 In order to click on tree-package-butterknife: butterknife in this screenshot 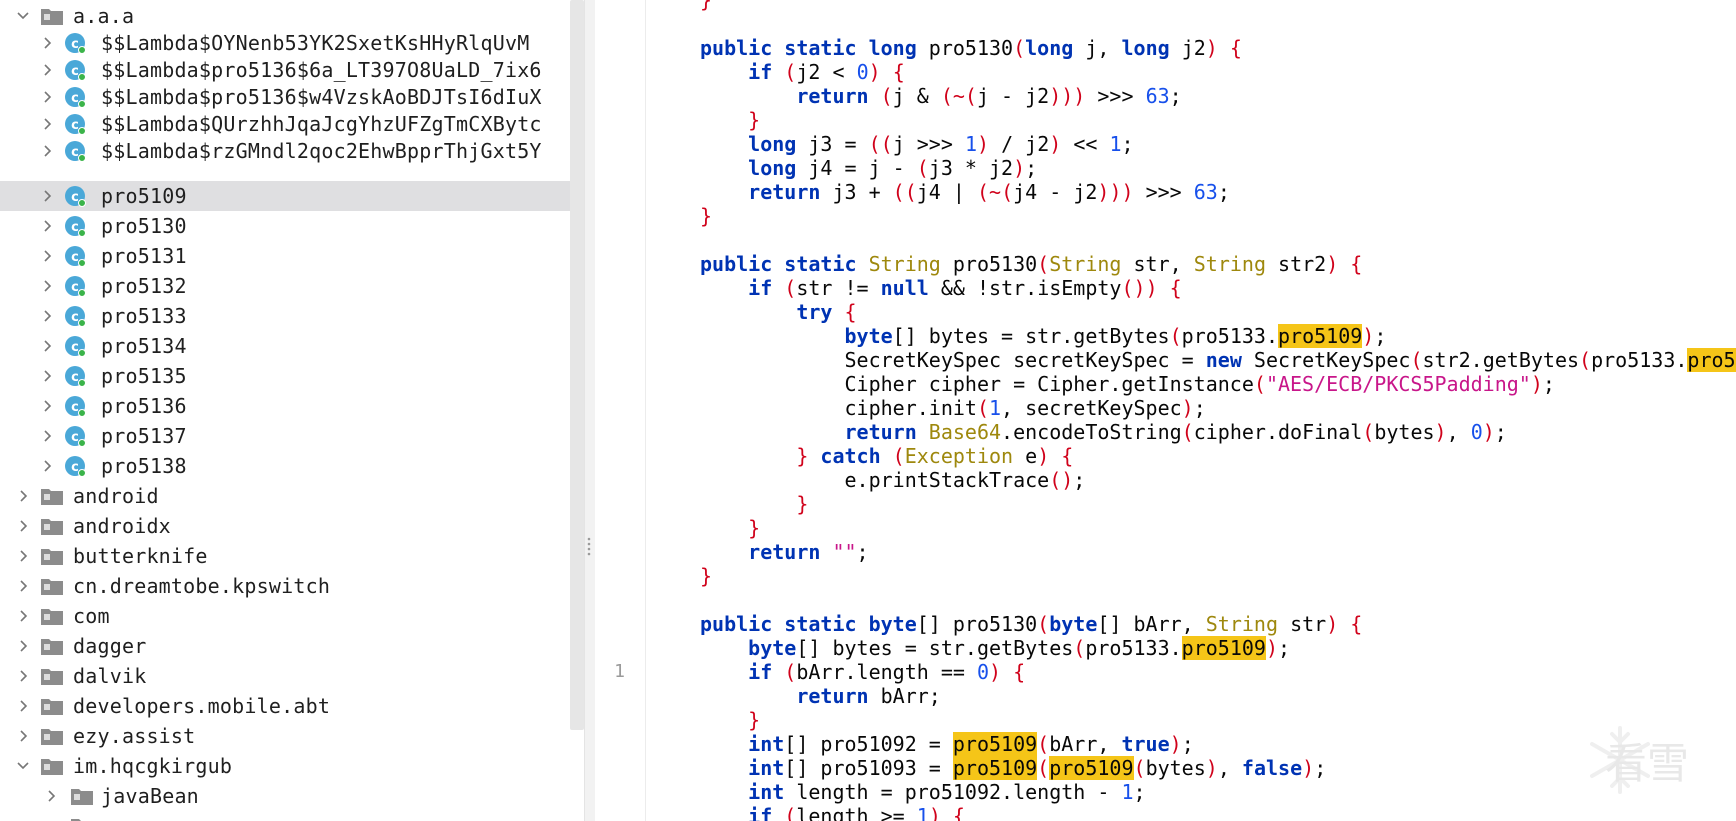, I will do `click(285, 556)`.